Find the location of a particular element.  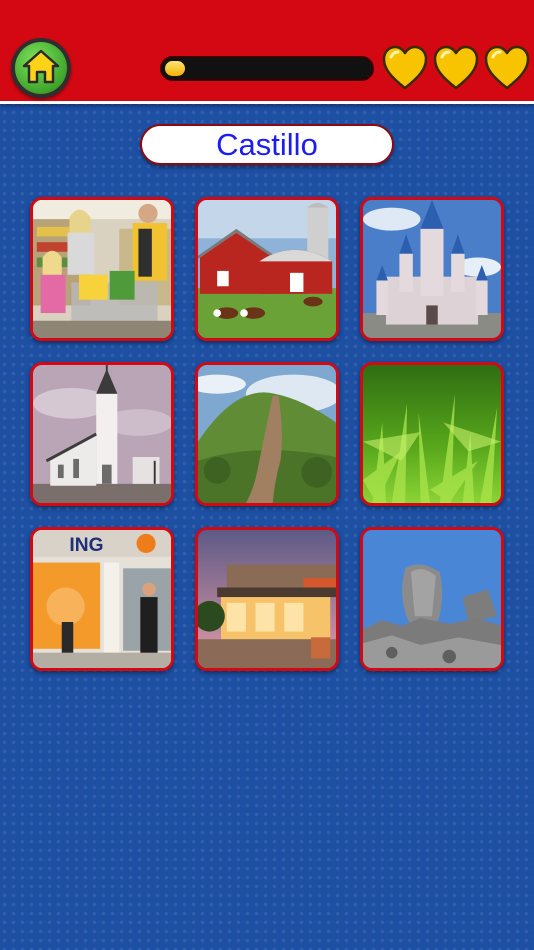

rocks-picture is located at coordinates (432, 599).